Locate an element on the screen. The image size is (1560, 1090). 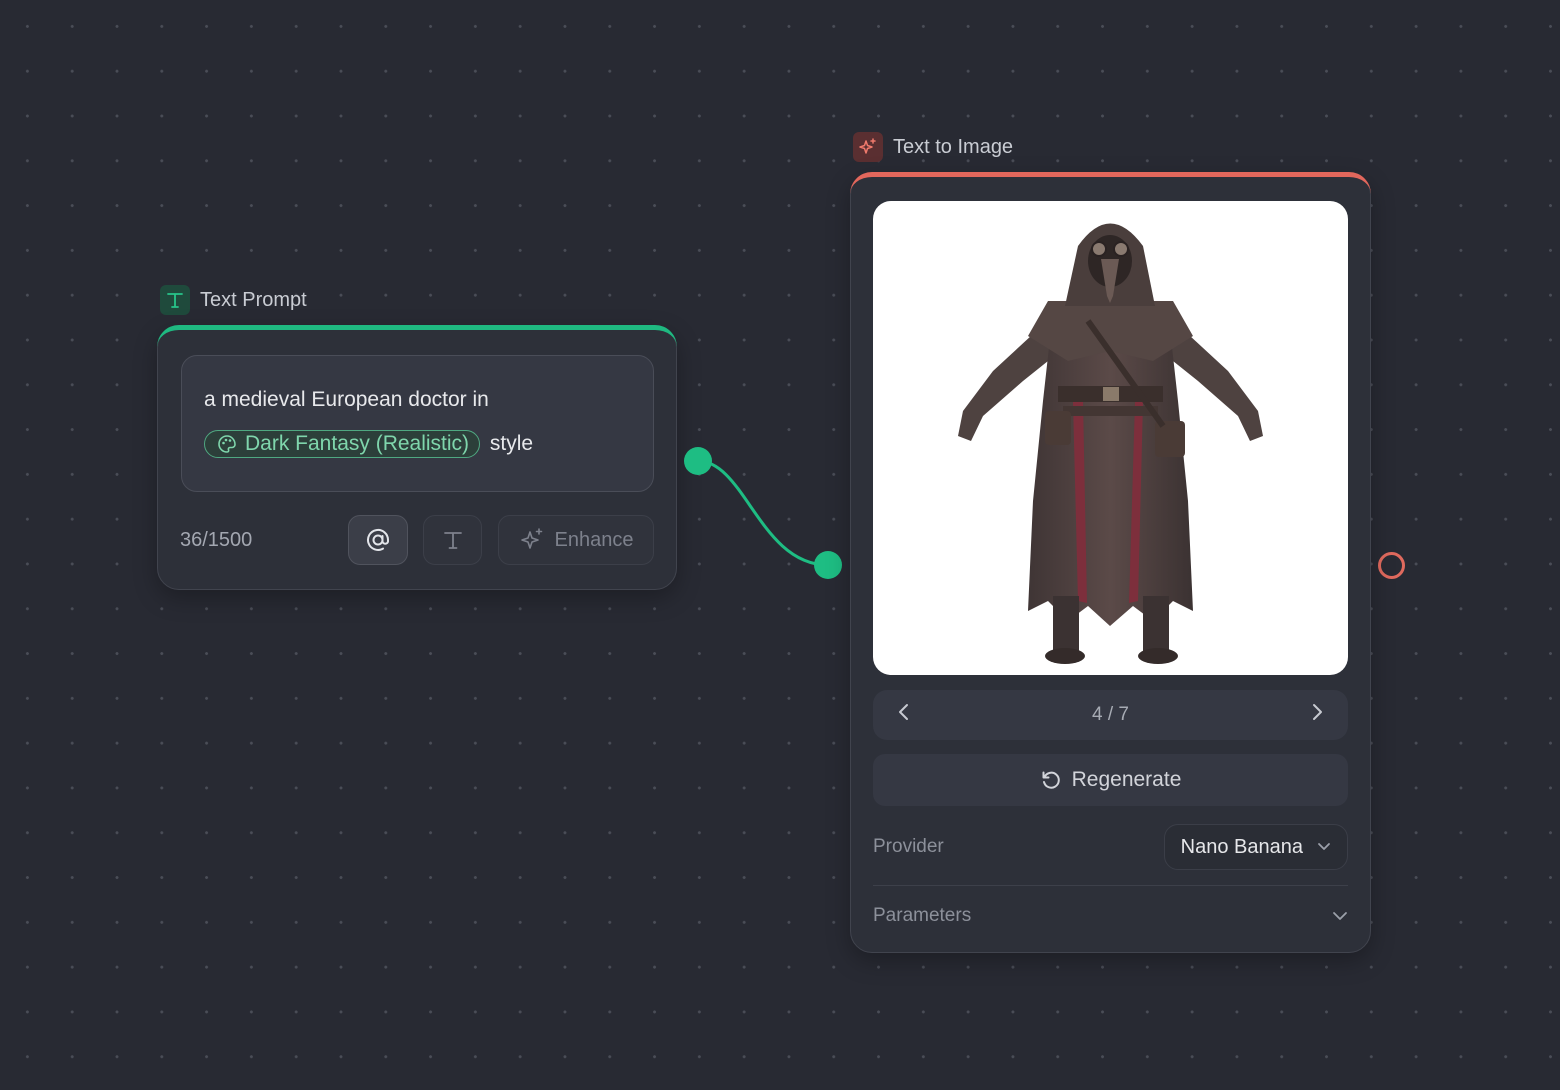
regenerate-label: Regenerate is located at coordinates (1126, 779).